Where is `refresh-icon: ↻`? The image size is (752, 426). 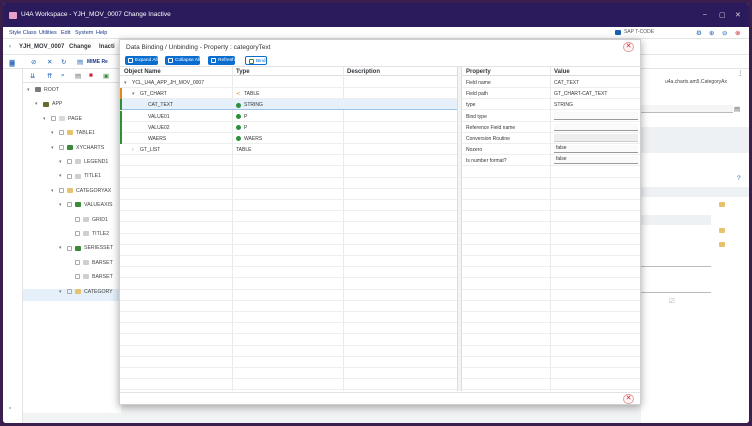 refresh-icon: ↻ is located at coordinates (63, 62).